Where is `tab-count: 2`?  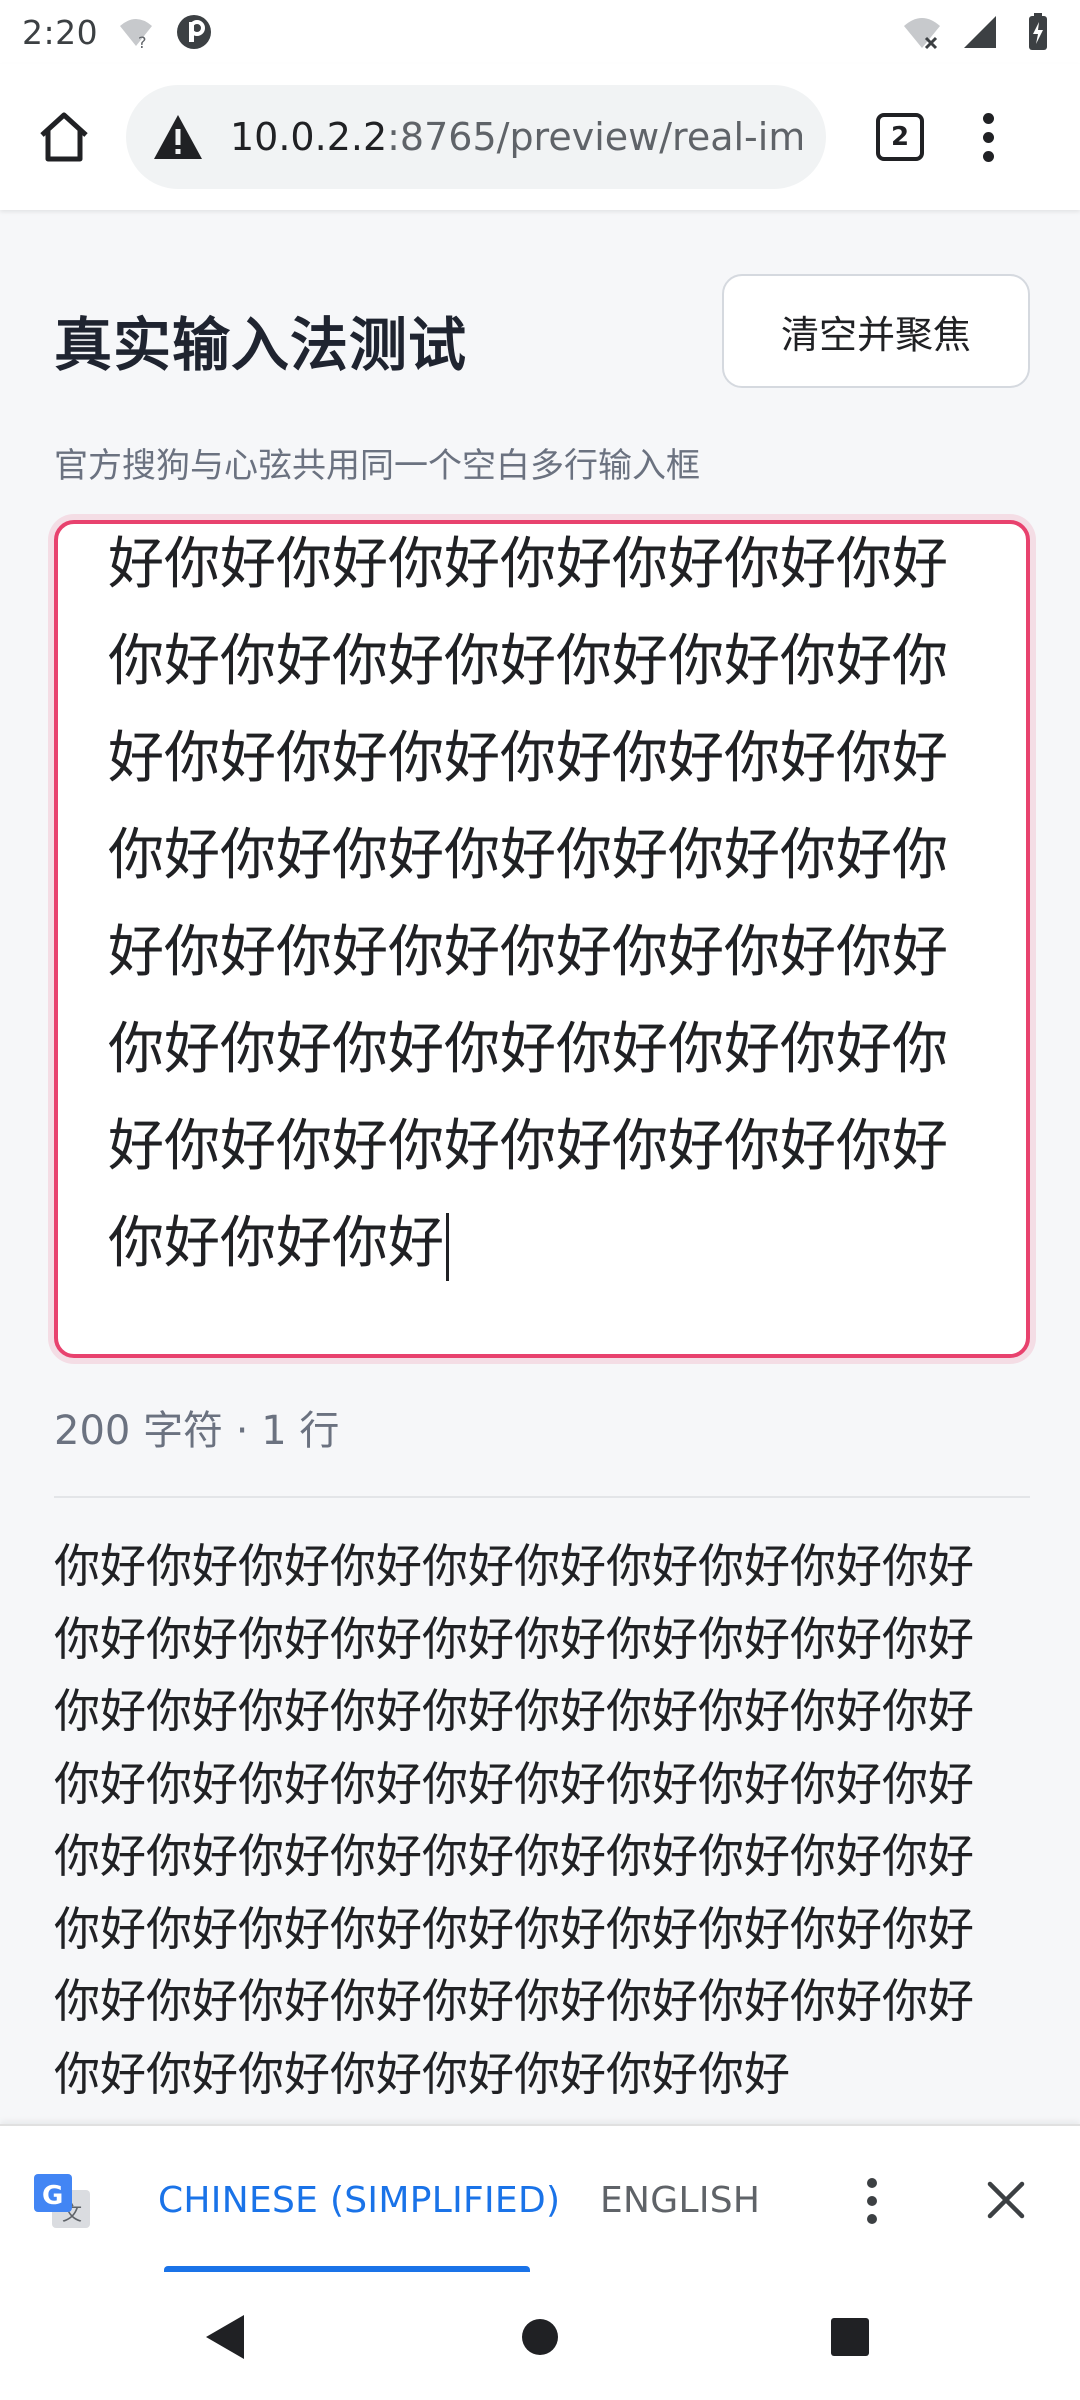 tab-count: 2 is located at coordinates (900, 137).